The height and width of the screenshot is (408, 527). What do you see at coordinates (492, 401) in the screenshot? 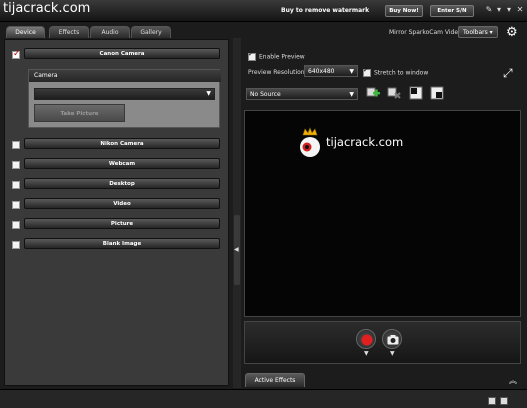
I see `status-left-icon` at bounding box center [492, 401].